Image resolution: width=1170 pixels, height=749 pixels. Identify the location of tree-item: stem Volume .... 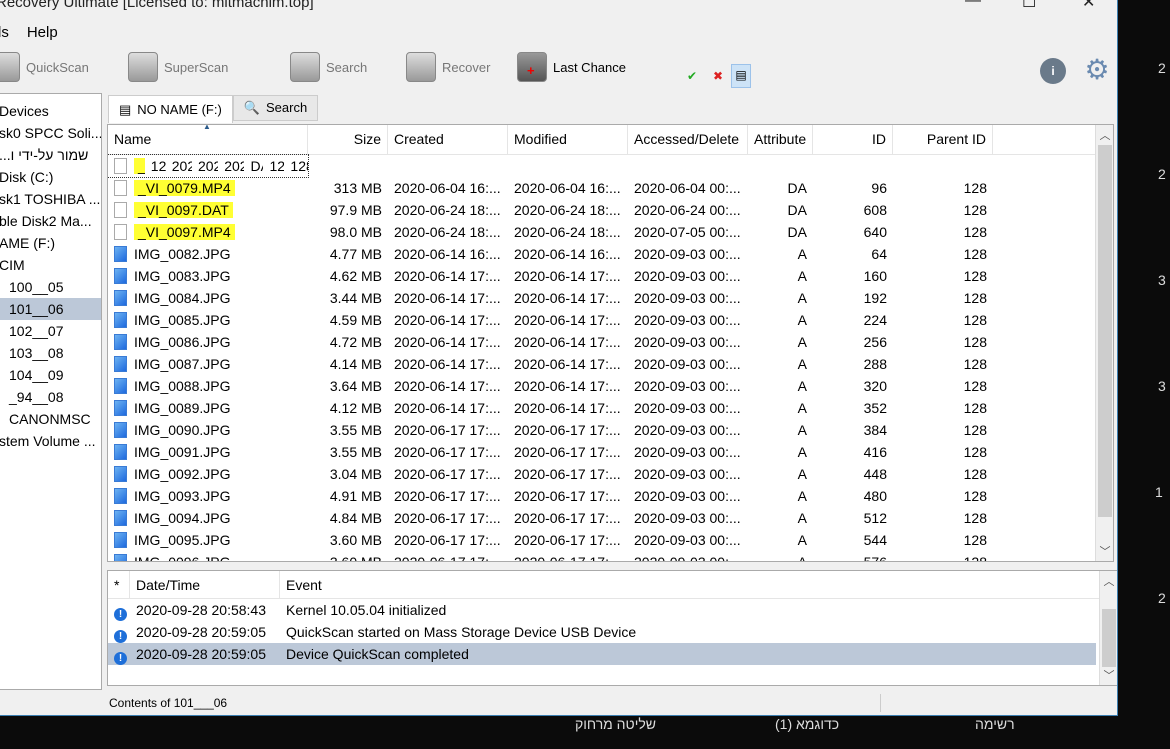
(50, 441).